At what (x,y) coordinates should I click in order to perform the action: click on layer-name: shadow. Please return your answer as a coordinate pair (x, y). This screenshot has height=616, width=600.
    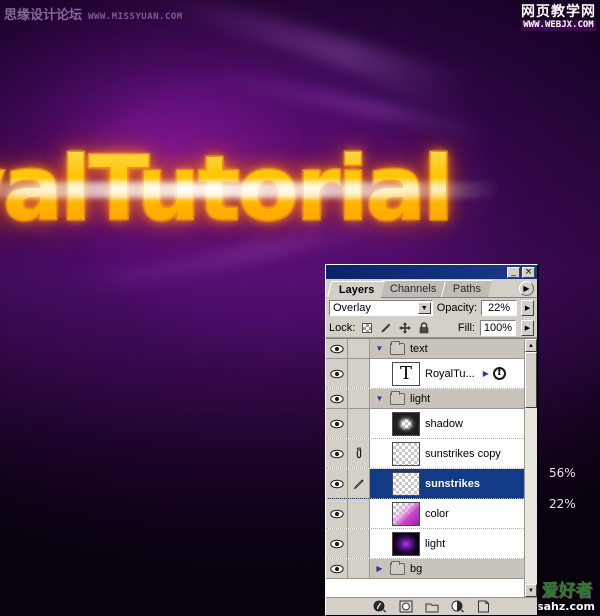
    Looking at the image, I should click on (444, 423).